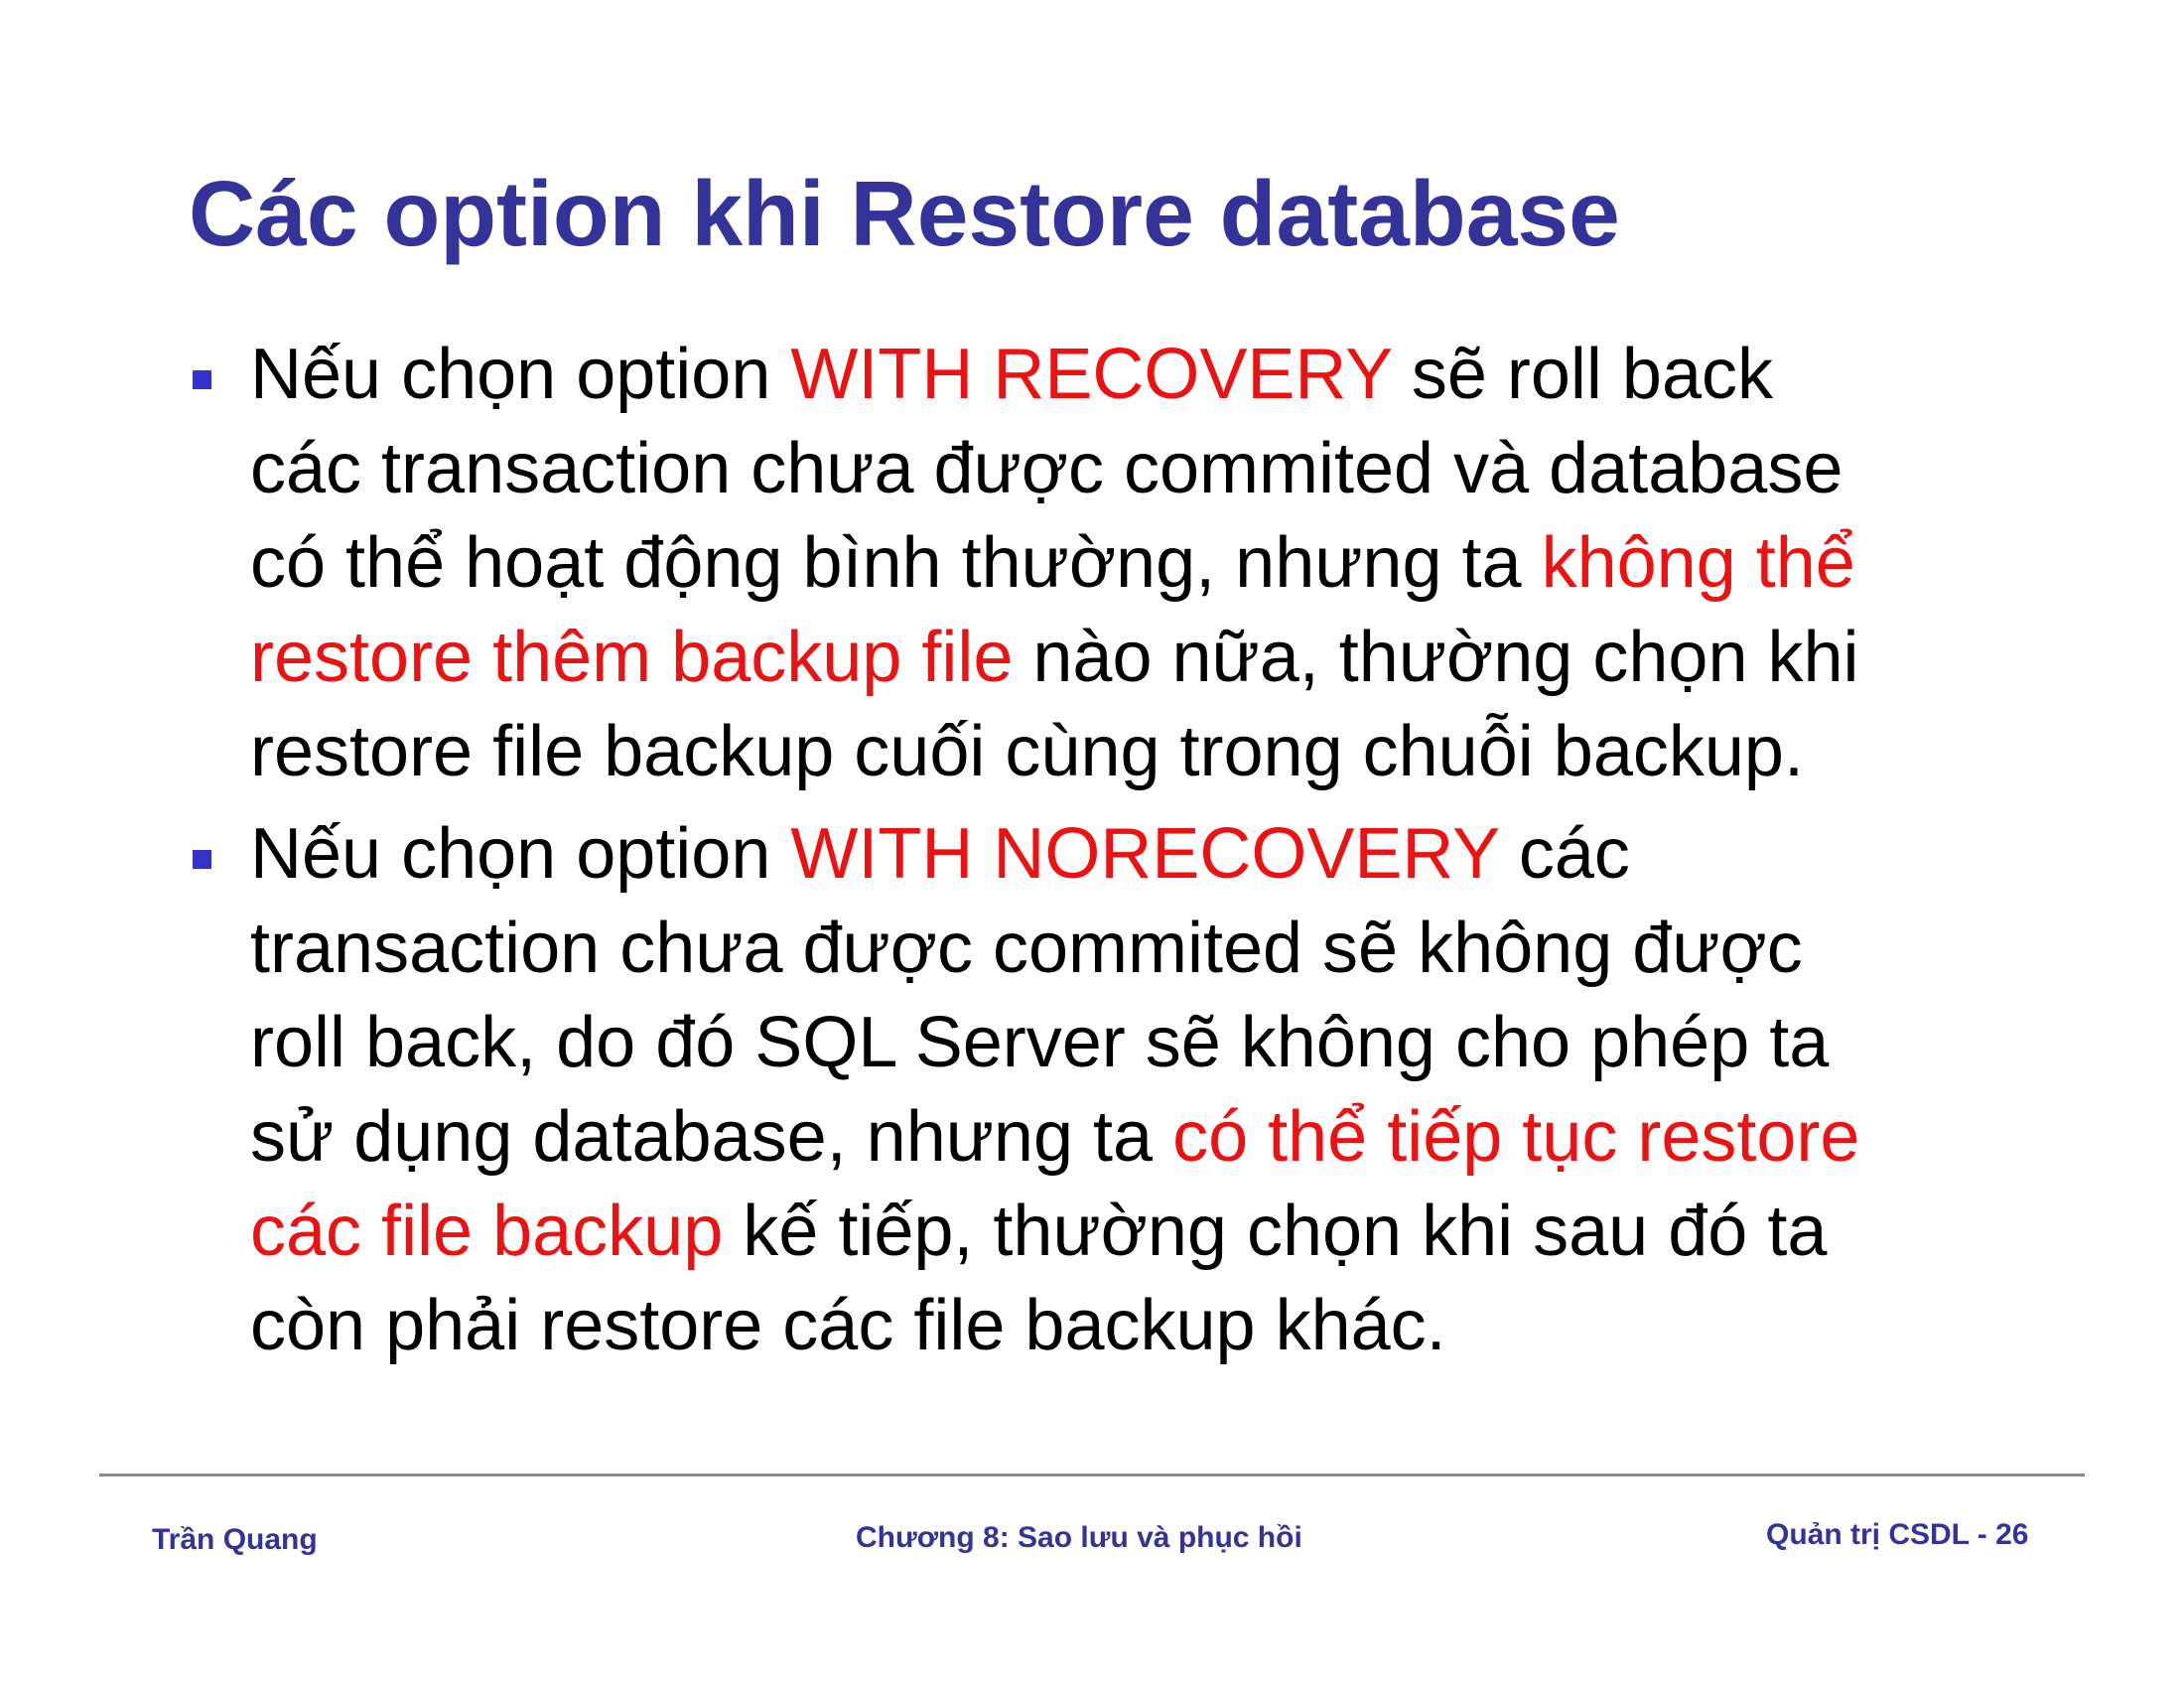 This screenshot has width=2184, height=1688. What do you see at coordinates (1897, 1534) in the screenshot?
I see `footer-page-number: Quản trị CSDL - 26` at bounding box center [1897, 1534].